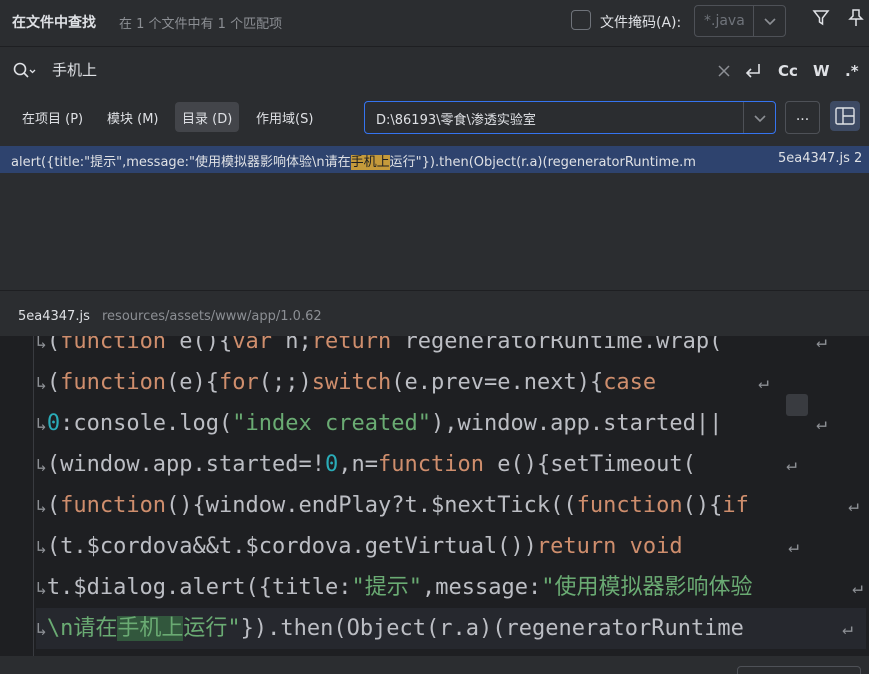 This screenshot has width=869, height=674. I want to click on new-line-icon, so click(753, 71).